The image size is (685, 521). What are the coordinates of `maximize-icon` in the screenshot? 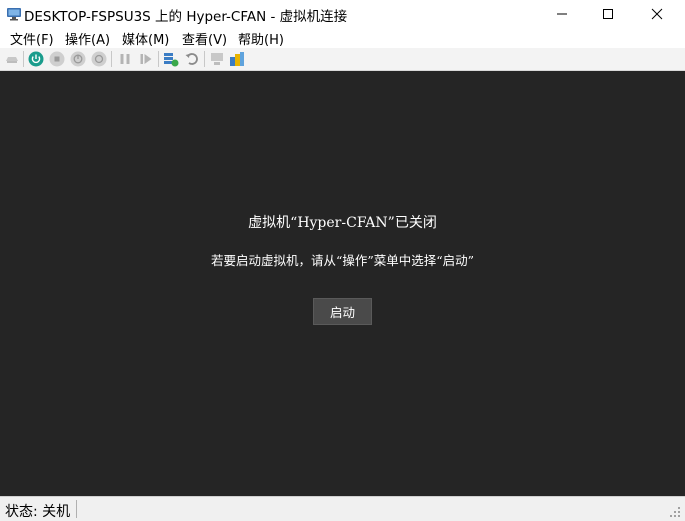 It's located at (608, 14).